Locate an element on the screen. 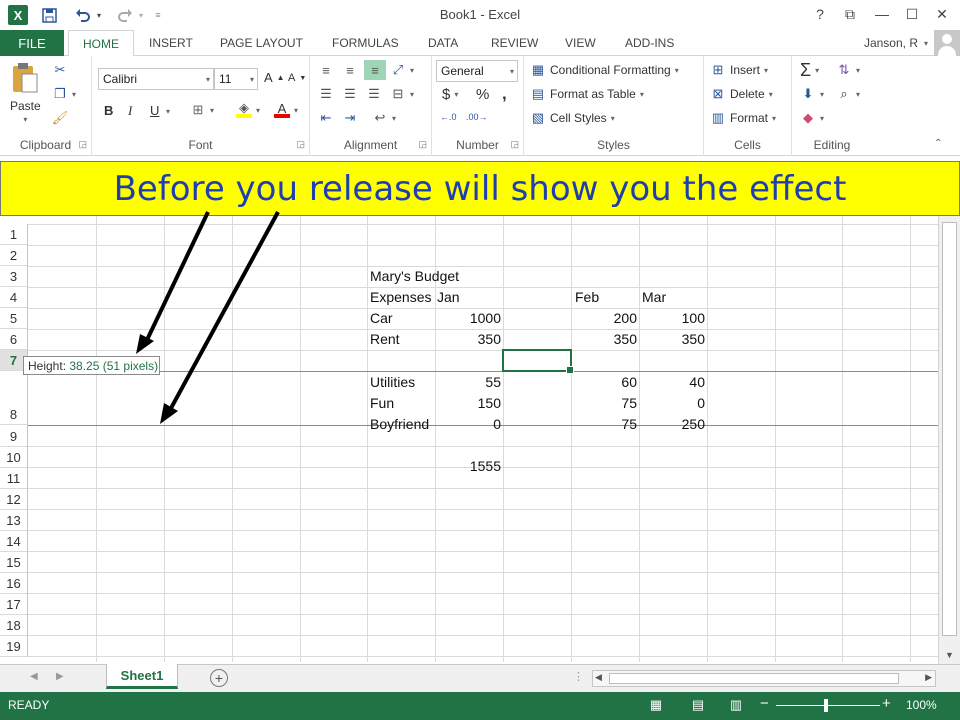 The width and height of the screenshot is (960, 720). find-select-button: ⌕ ▾ is located at coordinates (848, 94).